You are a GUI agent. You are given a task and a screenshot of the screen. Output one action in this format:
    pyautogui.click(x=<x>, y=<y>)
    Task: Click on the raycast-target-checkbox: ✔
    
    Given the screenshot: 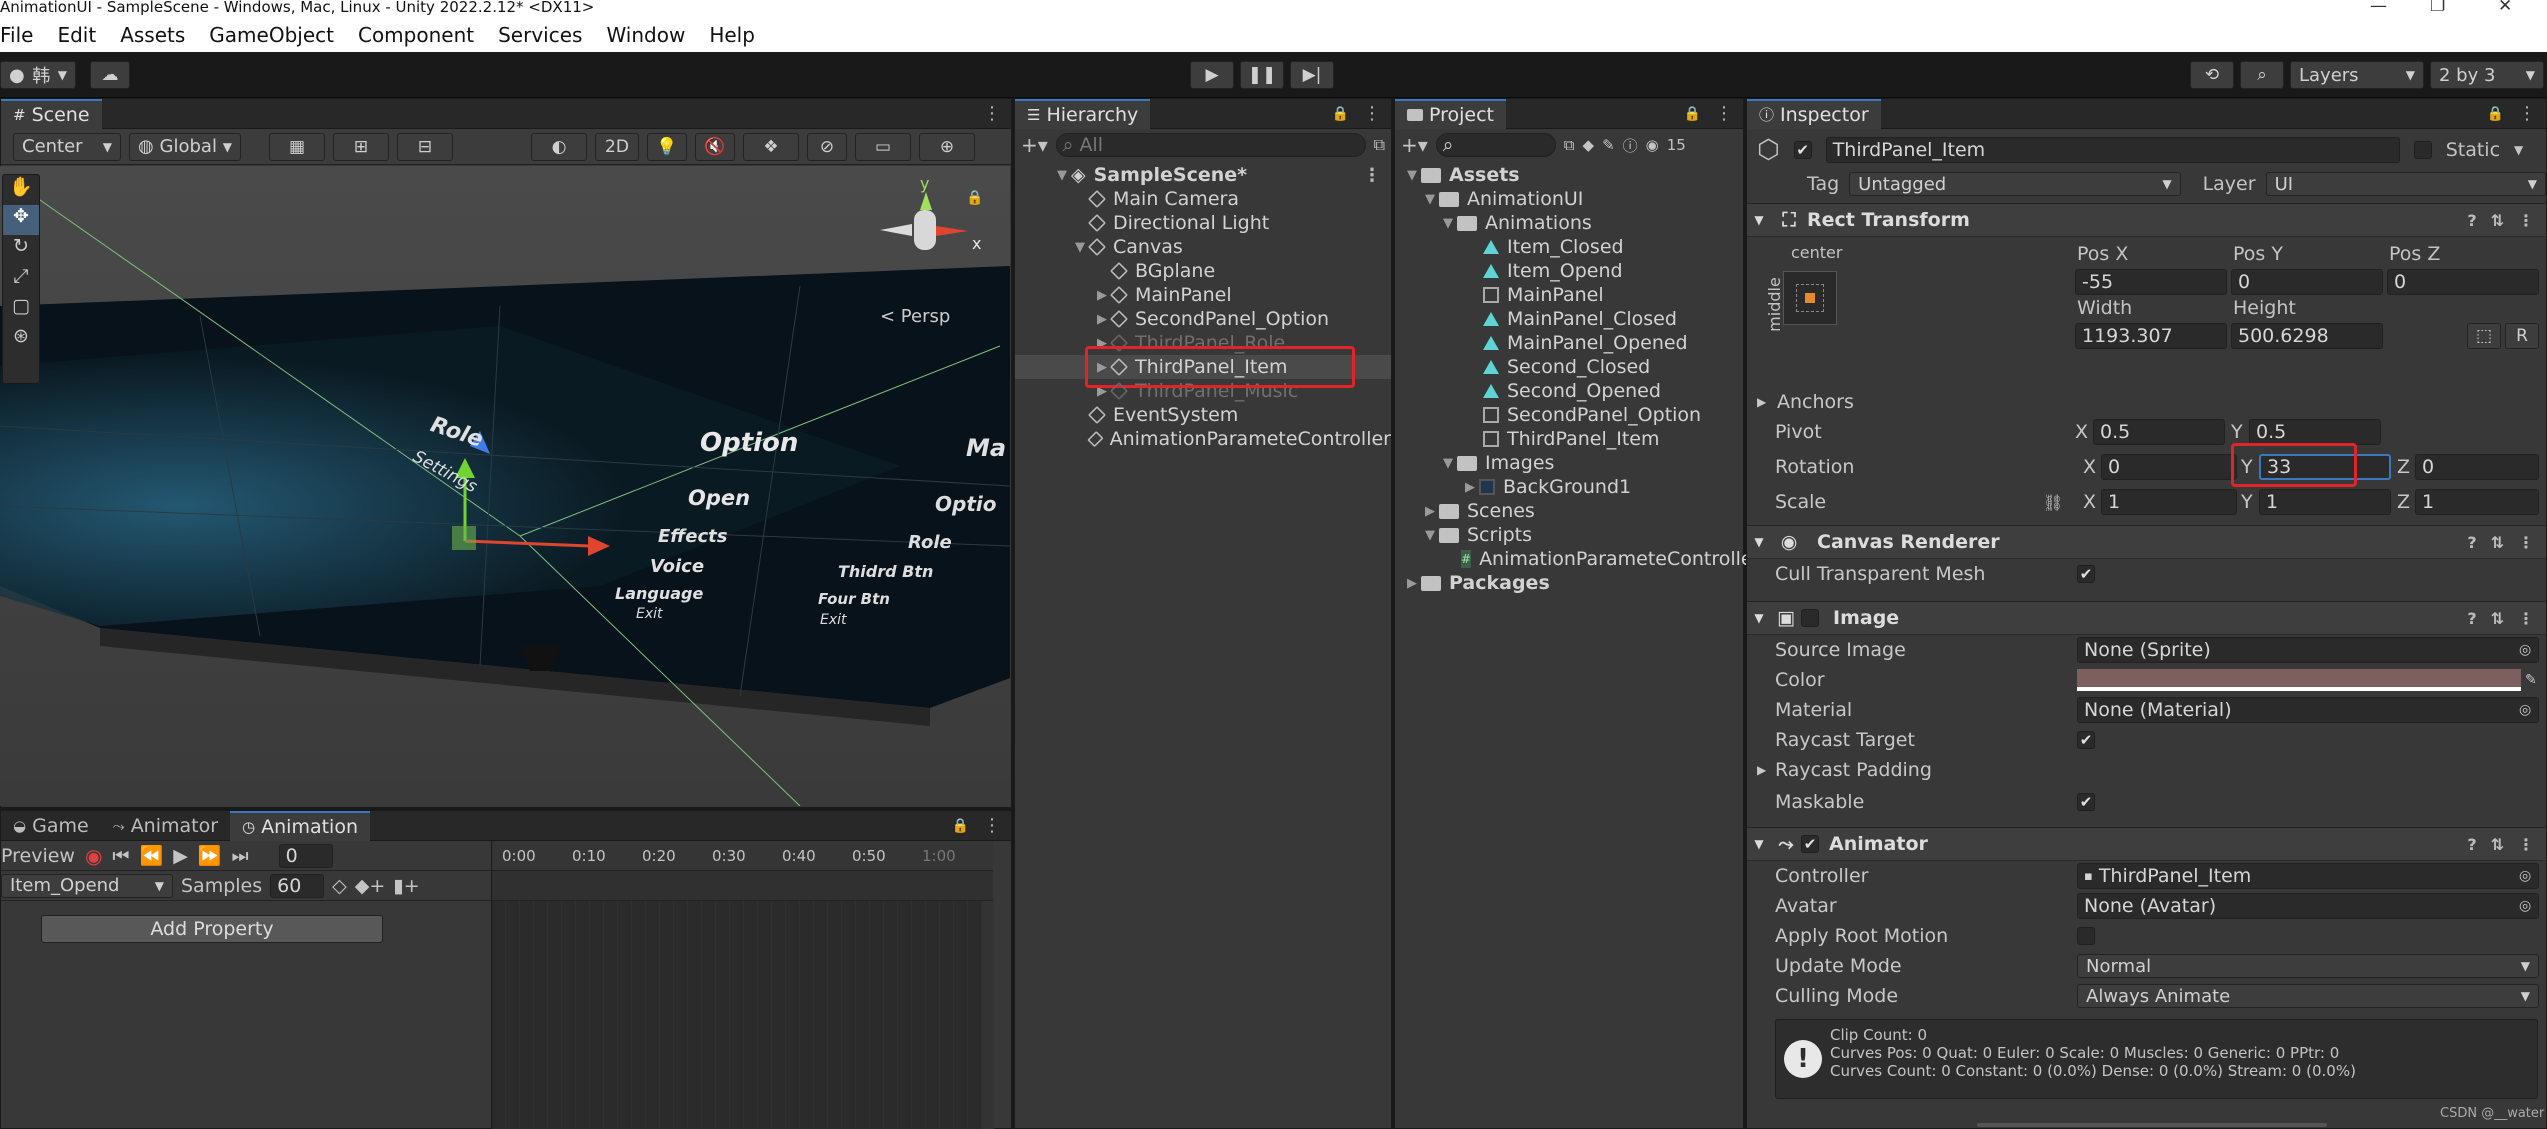 What is the action you would take?
    pyautogui.click(x=2086, y=740)
    